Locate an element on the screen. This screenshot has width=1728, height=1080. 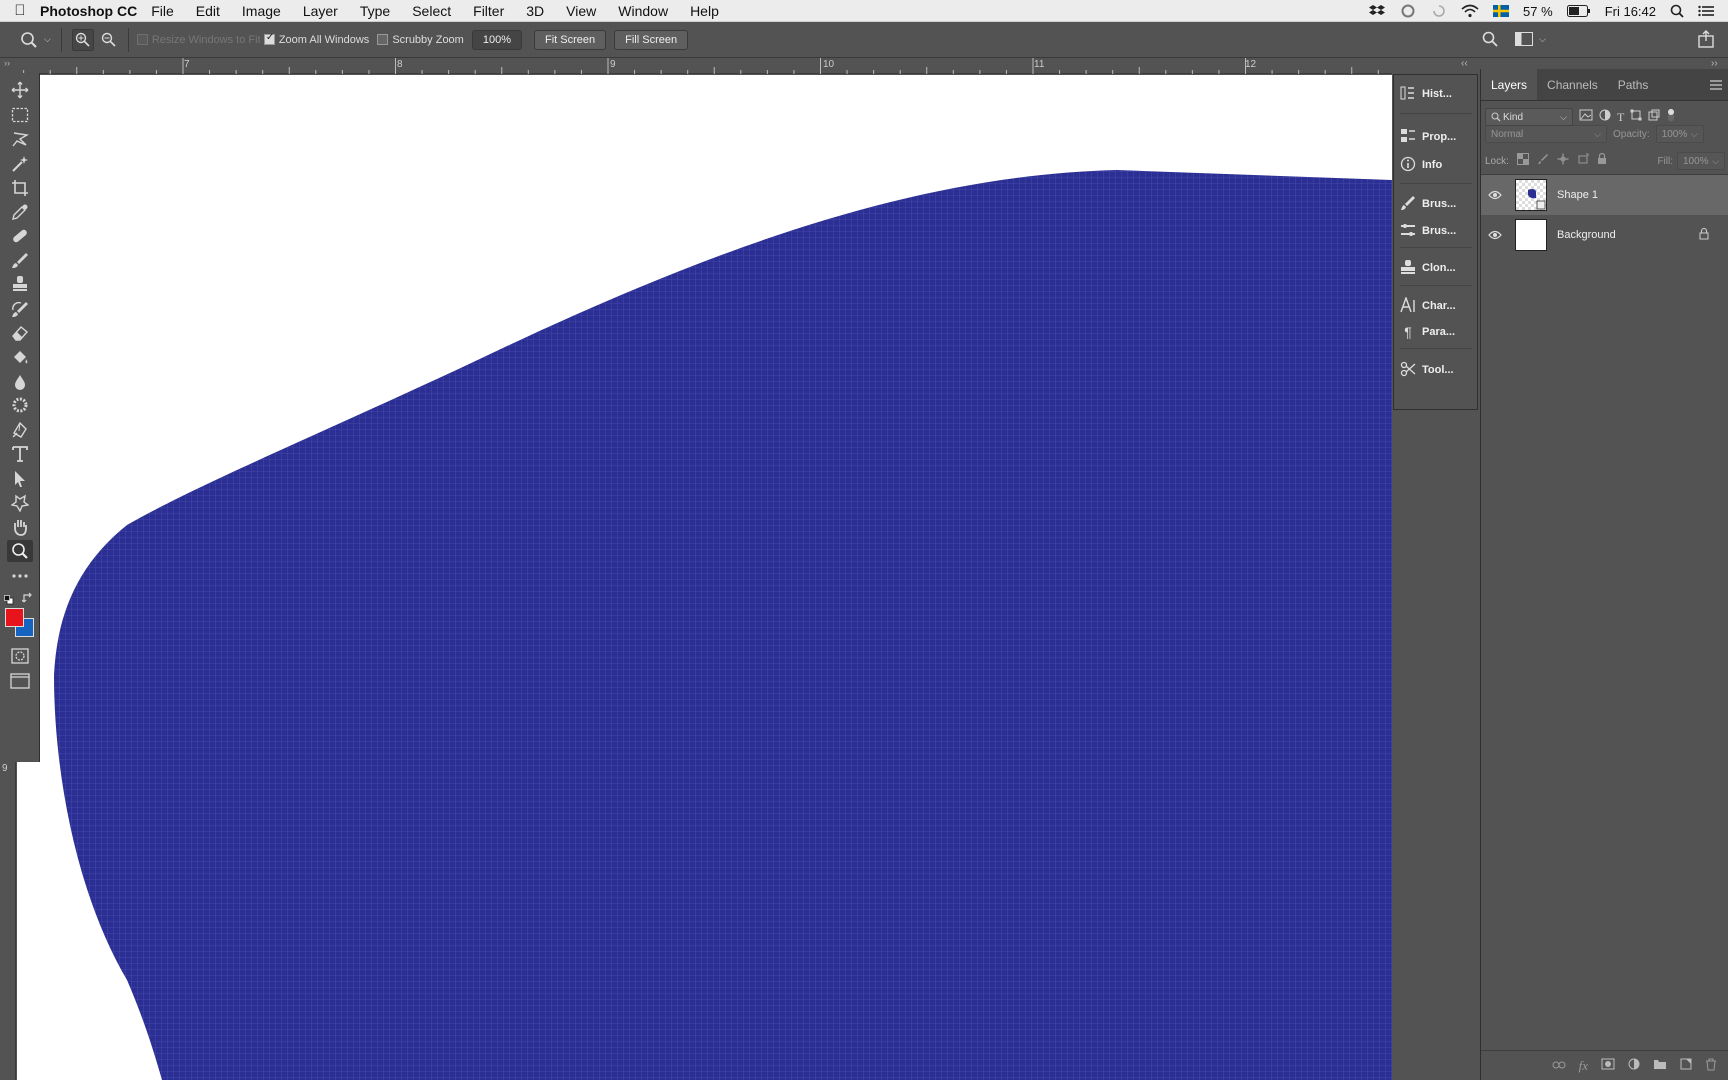
share-icon is located at coordinates (1706, 40).